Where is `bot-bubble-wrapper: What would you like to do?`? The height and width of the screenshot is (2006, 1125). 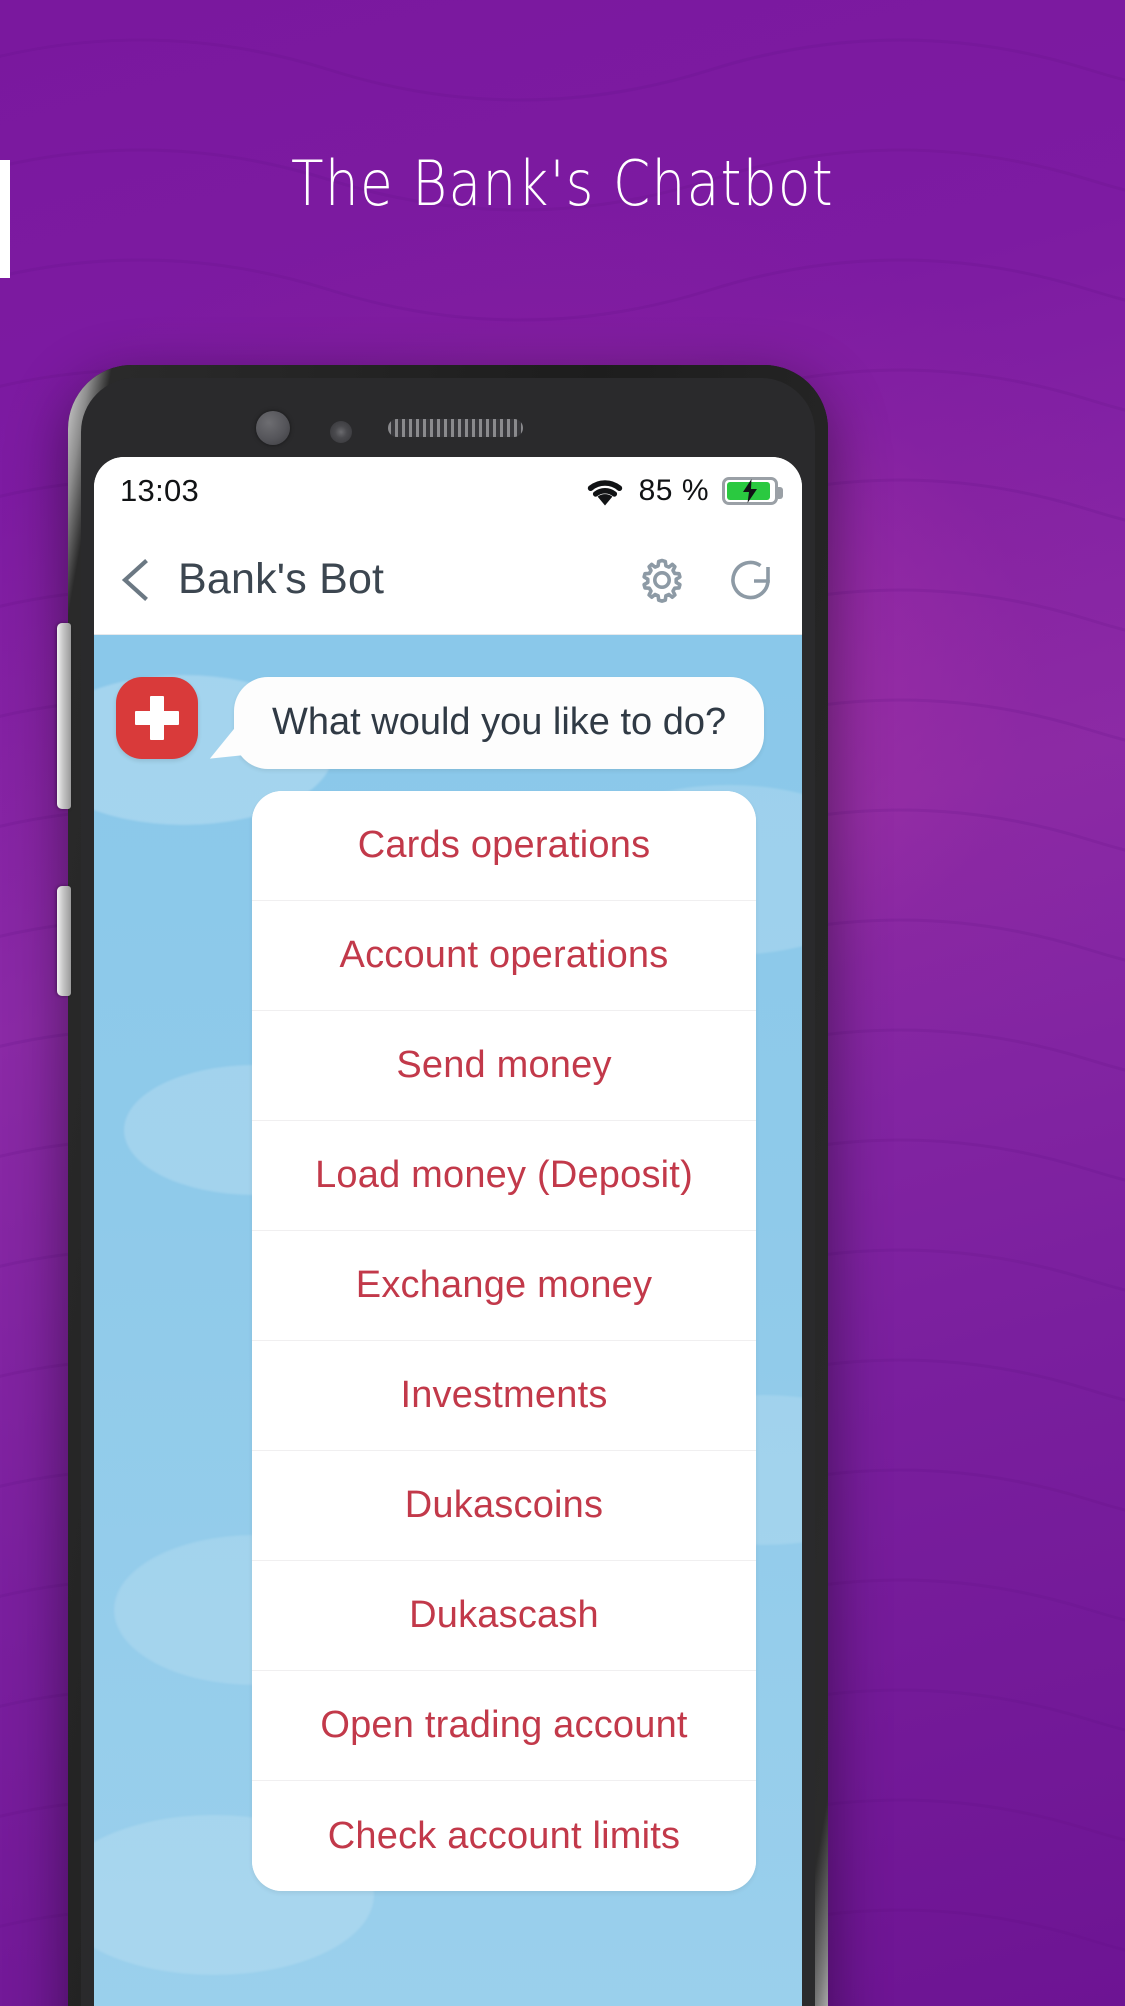 bot-bubble-wrapper: What would you like to do? is located at coordinates (485, 723).